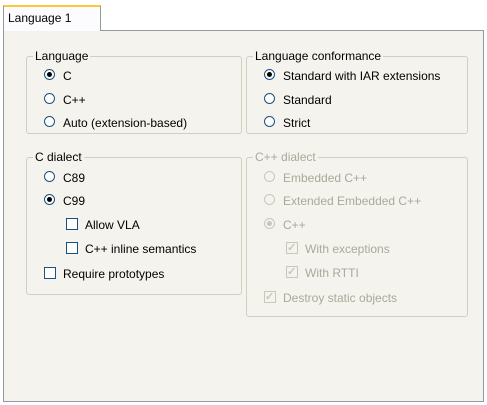 This screenshot has height=405, width=487. What do you see at coordinates (125, 123) in the screenshot?
I see `radio-label: Auto (extension-based)` at bounding box center [125, 123].